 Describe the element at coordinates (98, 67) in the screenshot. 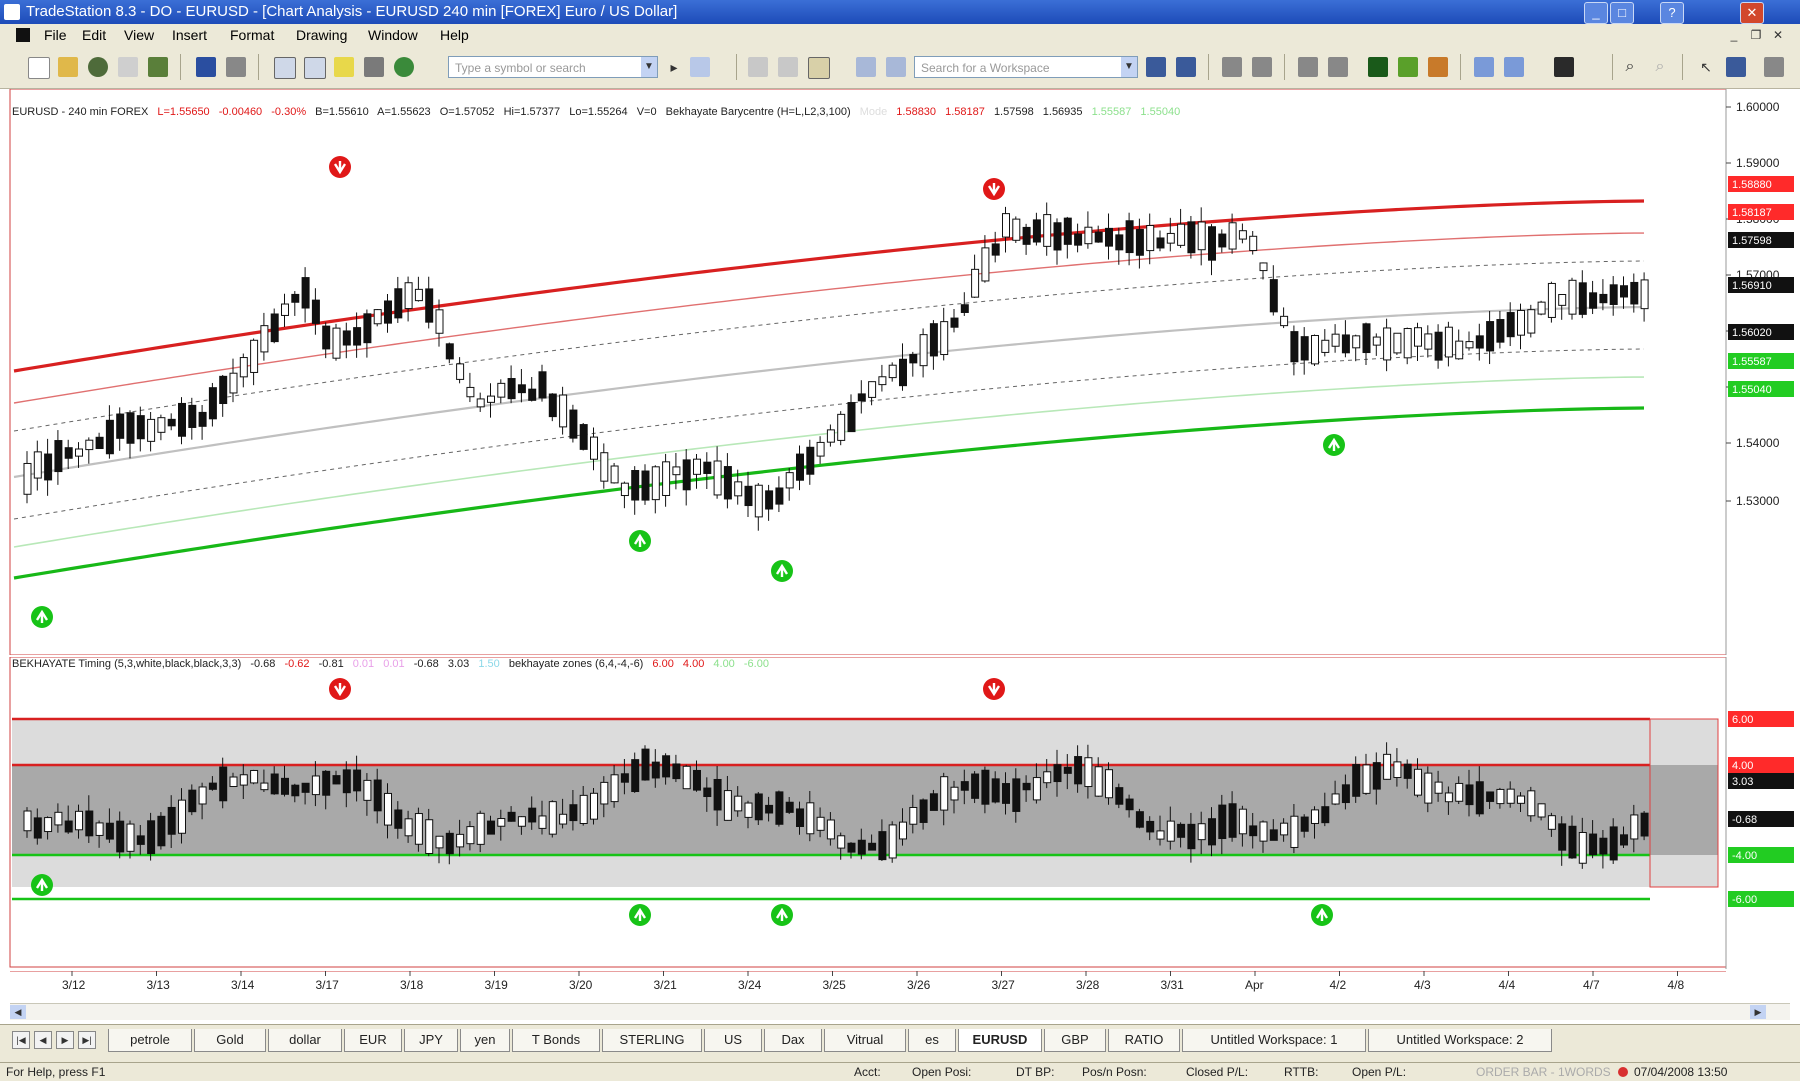

I see `workspace-icon` at that location.